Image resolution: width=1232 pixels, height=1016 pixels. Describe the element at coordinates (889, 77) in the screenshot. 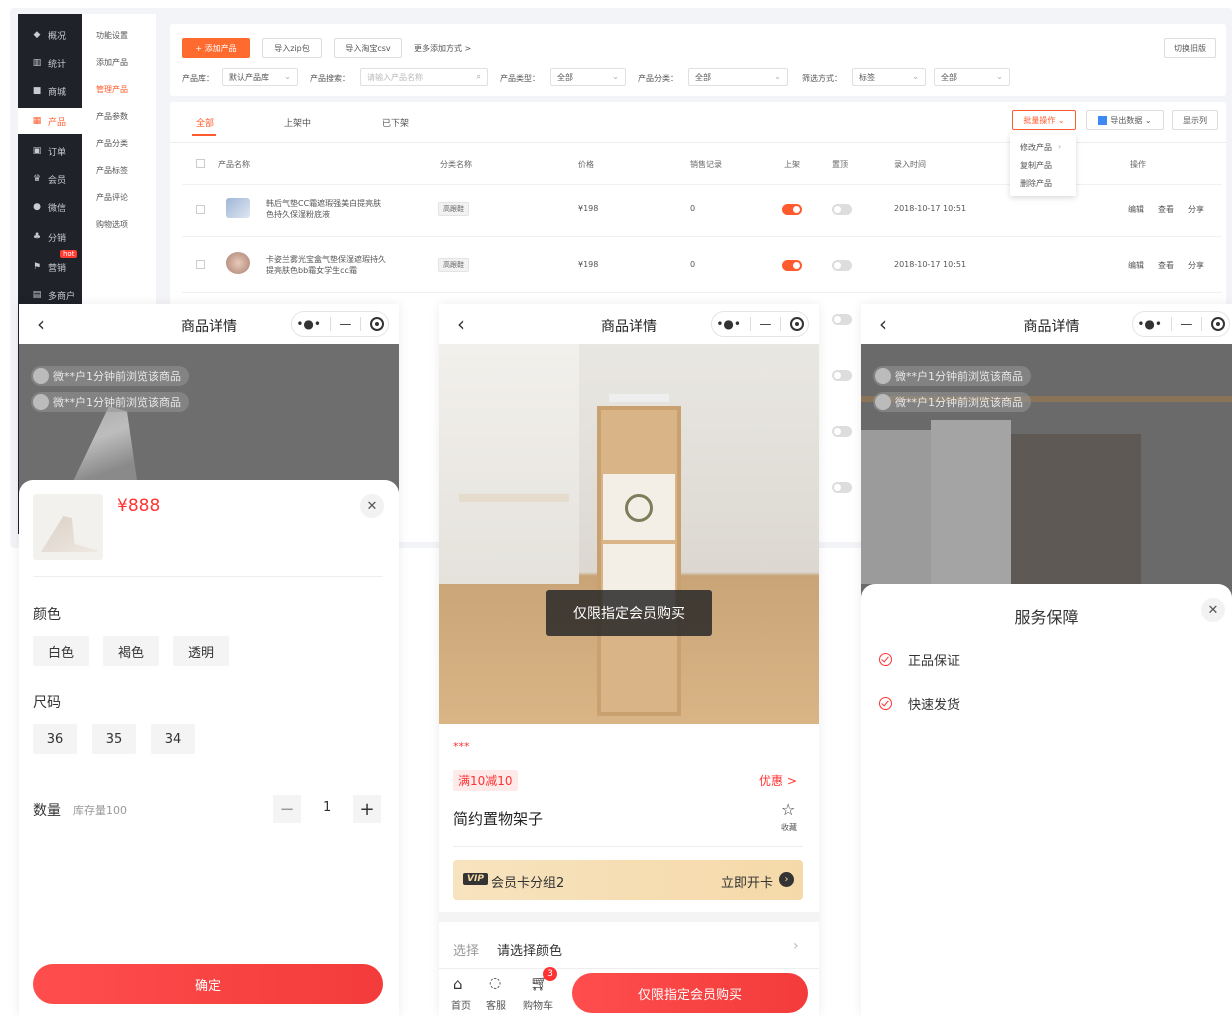

I see `filter-select: 标签 ⌄` at that location.